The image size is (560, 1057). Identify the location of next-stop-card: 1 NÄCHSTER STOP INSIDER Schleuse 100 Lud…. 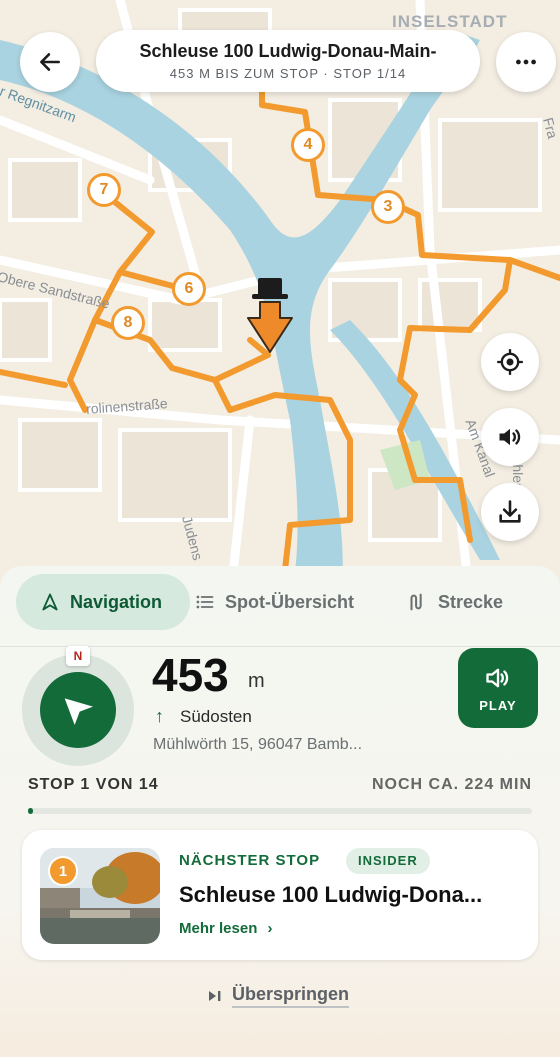
(280, 895).